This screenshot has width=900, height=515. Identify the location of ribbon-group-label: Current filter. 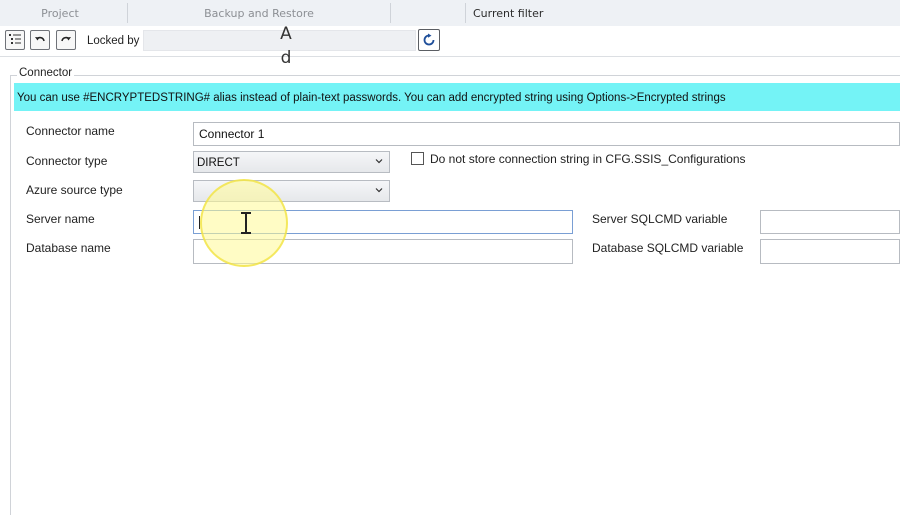
(508, 13).